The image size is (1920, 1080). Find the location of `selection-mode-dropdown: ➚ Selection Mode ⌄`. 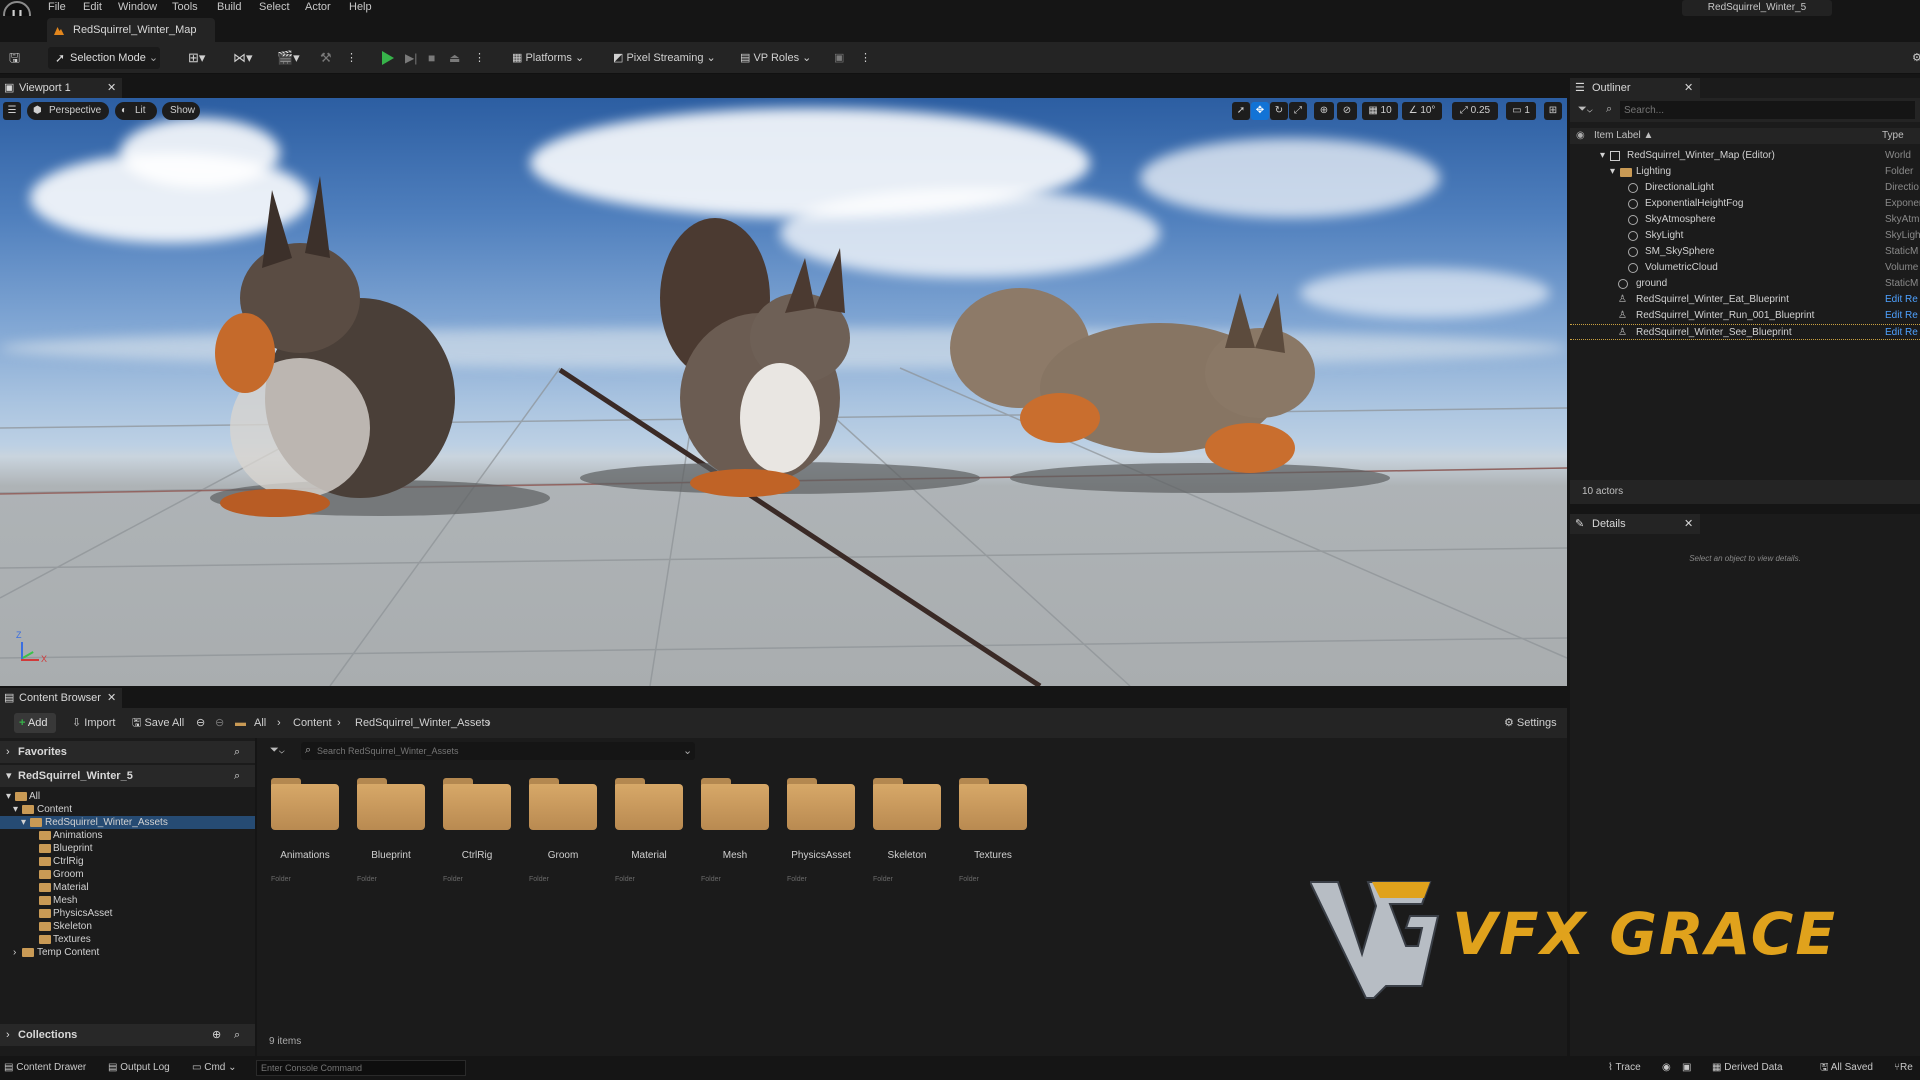

selection-mode-dropdown: ➚ Selection Mode ⌄ is located at coordinates (104, 58).